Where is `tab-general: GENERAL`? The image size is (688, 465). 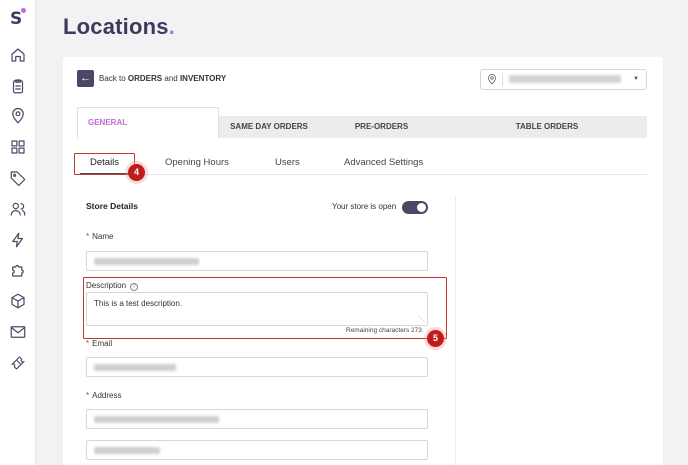 tab-general: GENERAL is located at coordinates (148, 122).